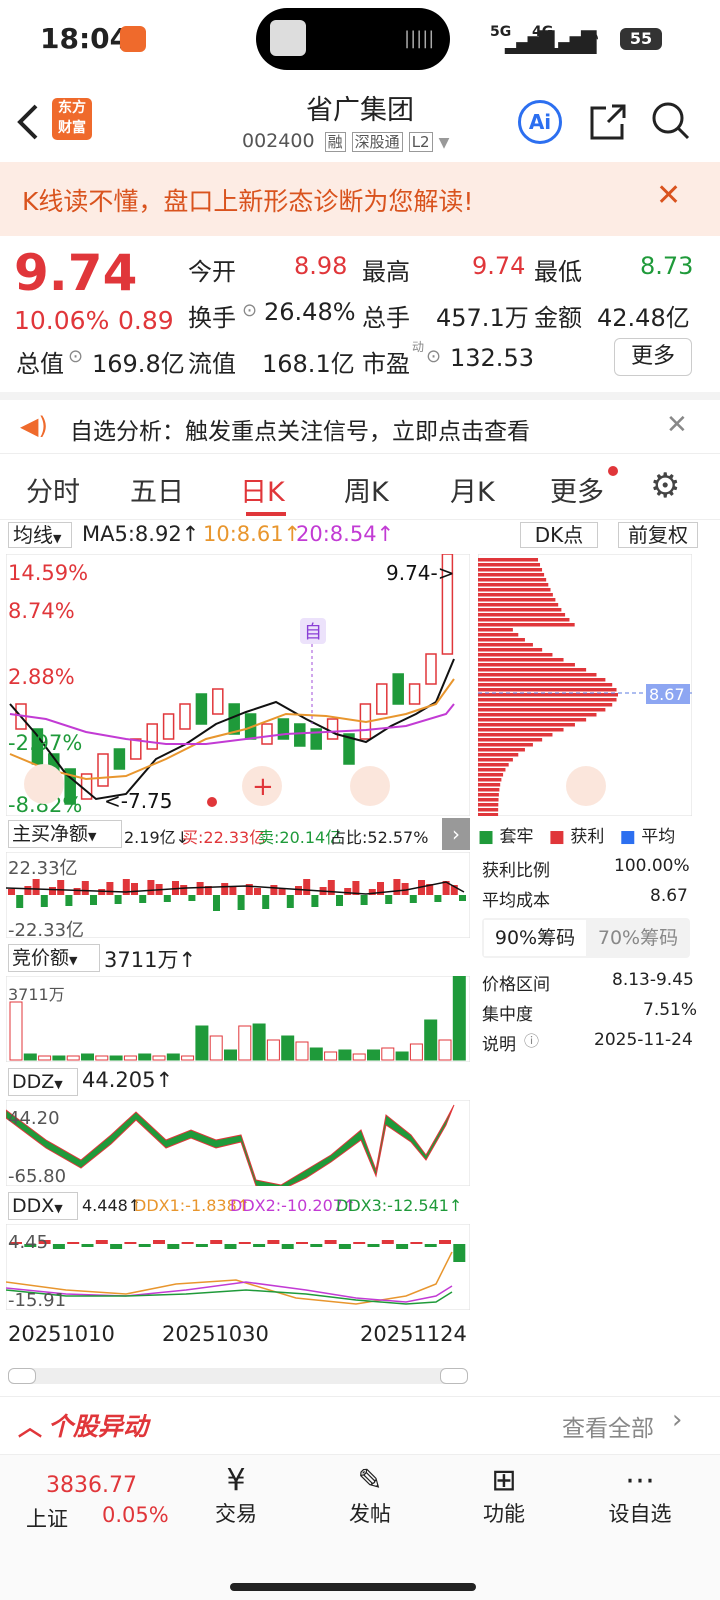 The image size is (720, 1600). What do you see at coordinates (608, 1426) in the screenshot?
I see `view-all-link: 查看全部` at bounding box center [608, 1426].